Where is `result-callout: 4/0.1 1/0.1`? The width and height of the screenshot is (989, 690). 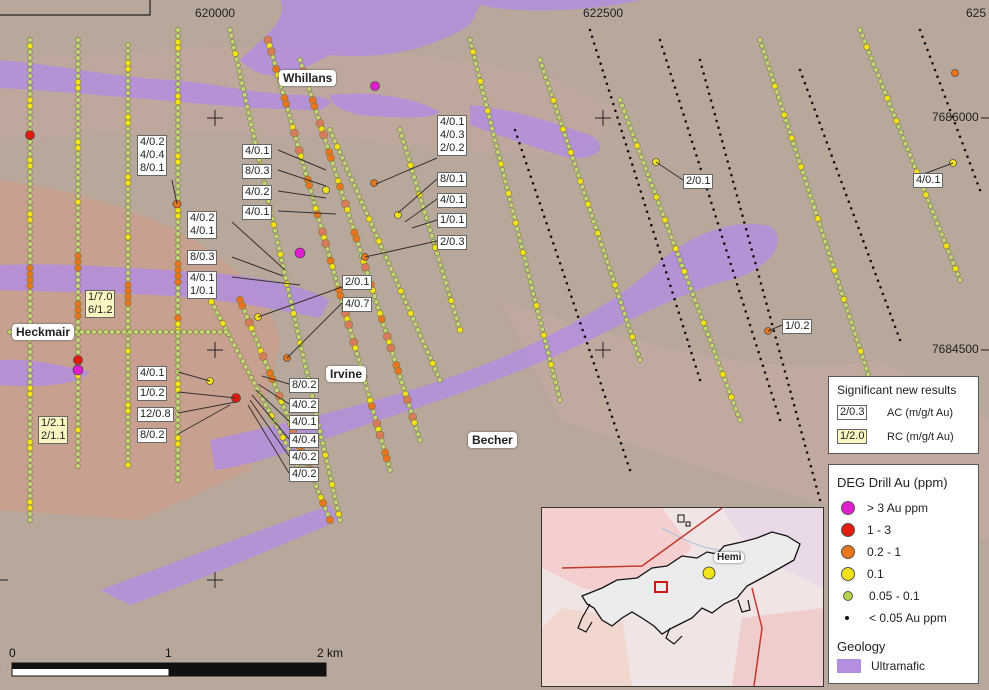 result-callout: 4/0.1 1/0.1 is located at coordinates (202, 285).